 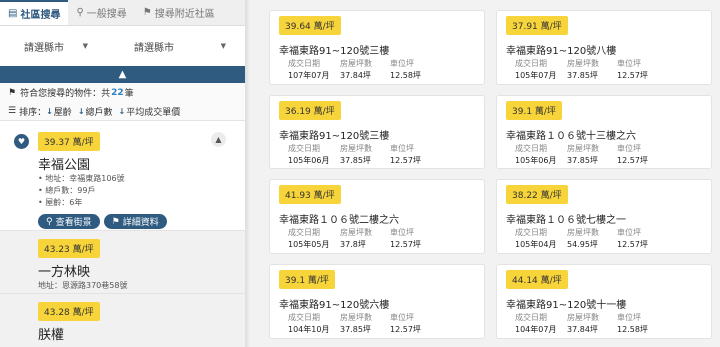 What do you see at coordinates (147, 12) in the screenshot?
I see `location-pin-icon: ⚑` at bounding box center [147, 12].